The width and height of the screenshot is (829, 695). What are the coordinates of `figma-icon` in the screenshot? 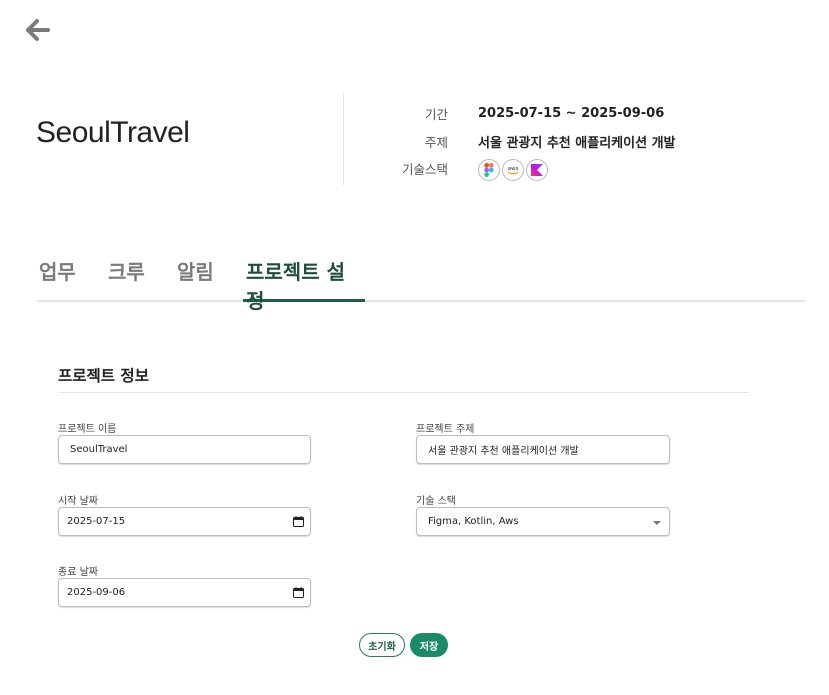 It's located at (489, 170).